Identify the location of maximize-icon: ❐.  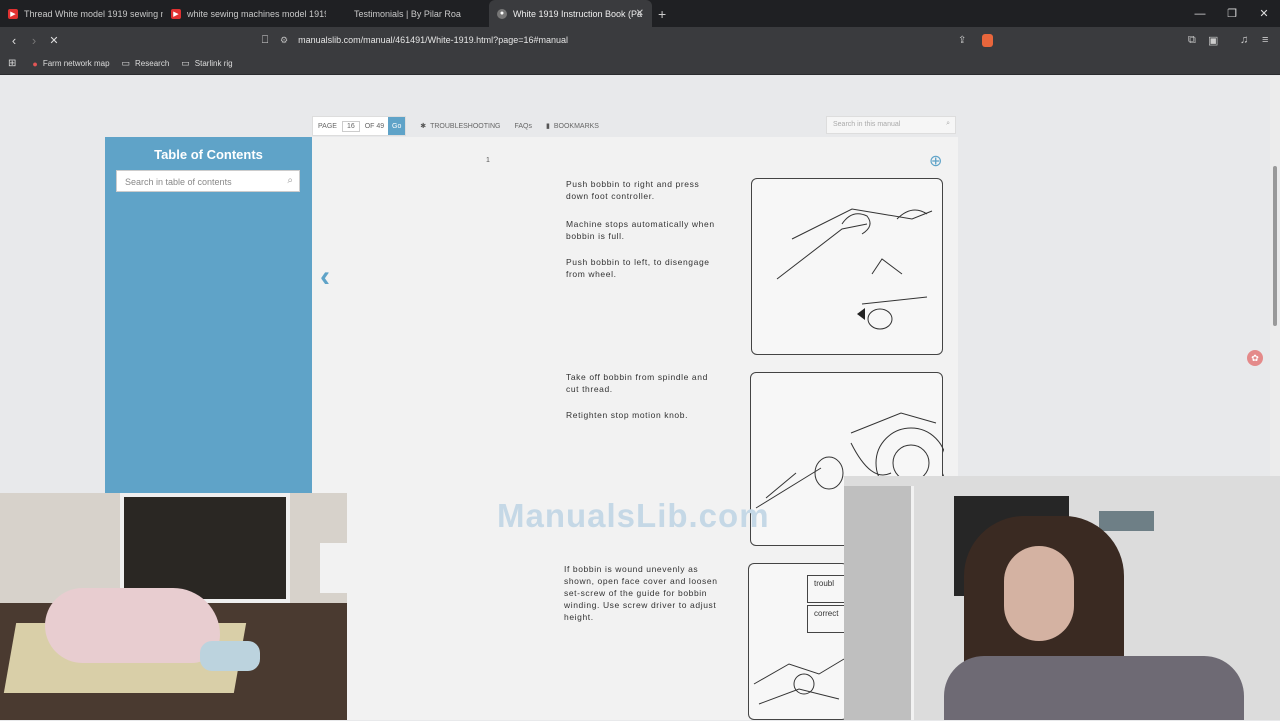
(1232, 13).